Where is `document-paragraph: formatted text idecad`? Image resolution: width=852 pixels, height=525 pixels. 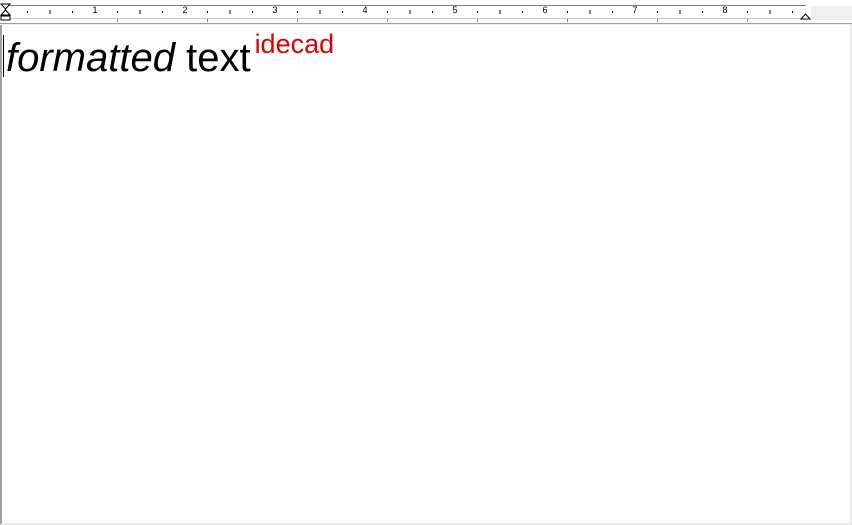
document-paragraph: formatted text idecad is located at coordinates (170, 55).